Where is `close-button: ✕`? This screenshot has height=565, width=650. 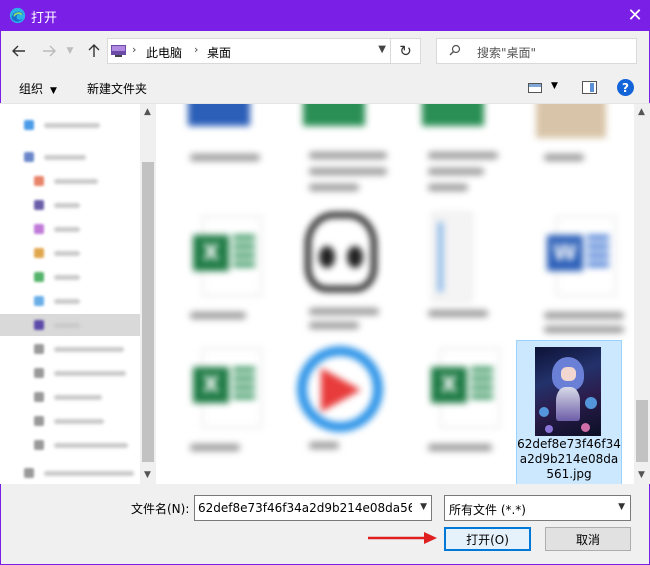
close-button: ✕ is located at coordinates (635, 15).